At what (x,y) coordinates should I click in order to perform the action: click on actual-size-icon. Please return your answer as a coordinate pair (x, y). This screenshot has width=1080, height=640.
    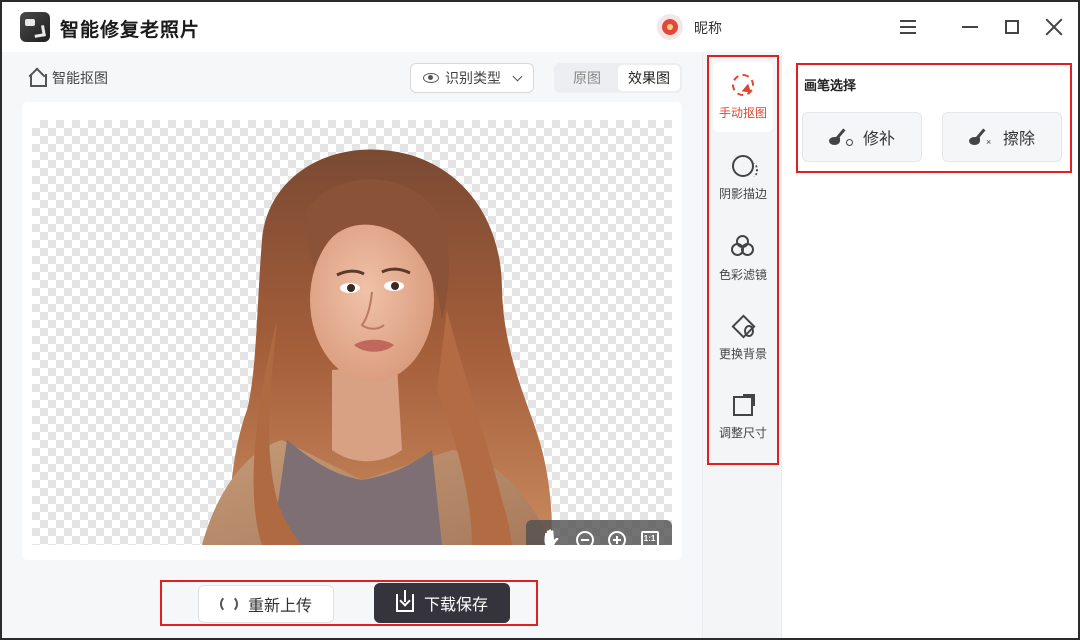
    Looking at the image, I should click on (649, 538).